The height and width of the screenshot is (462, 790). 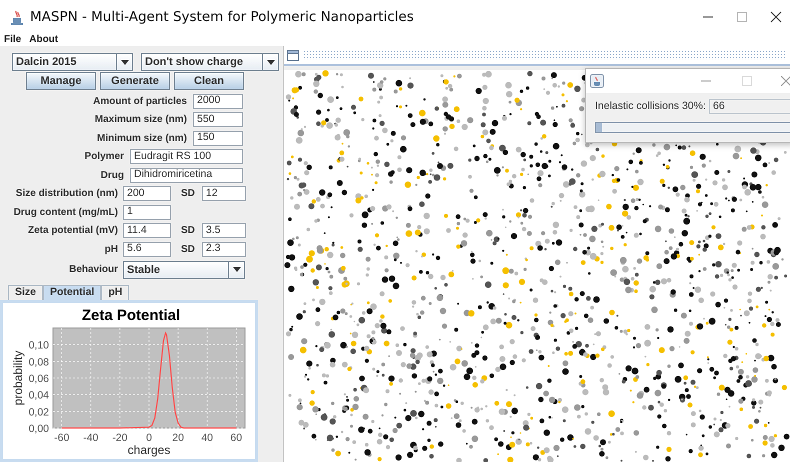 What do you see at coordinates (218, 101) in the screenshot?
I see `input-field: 2000` at bounding box center [218, 101].